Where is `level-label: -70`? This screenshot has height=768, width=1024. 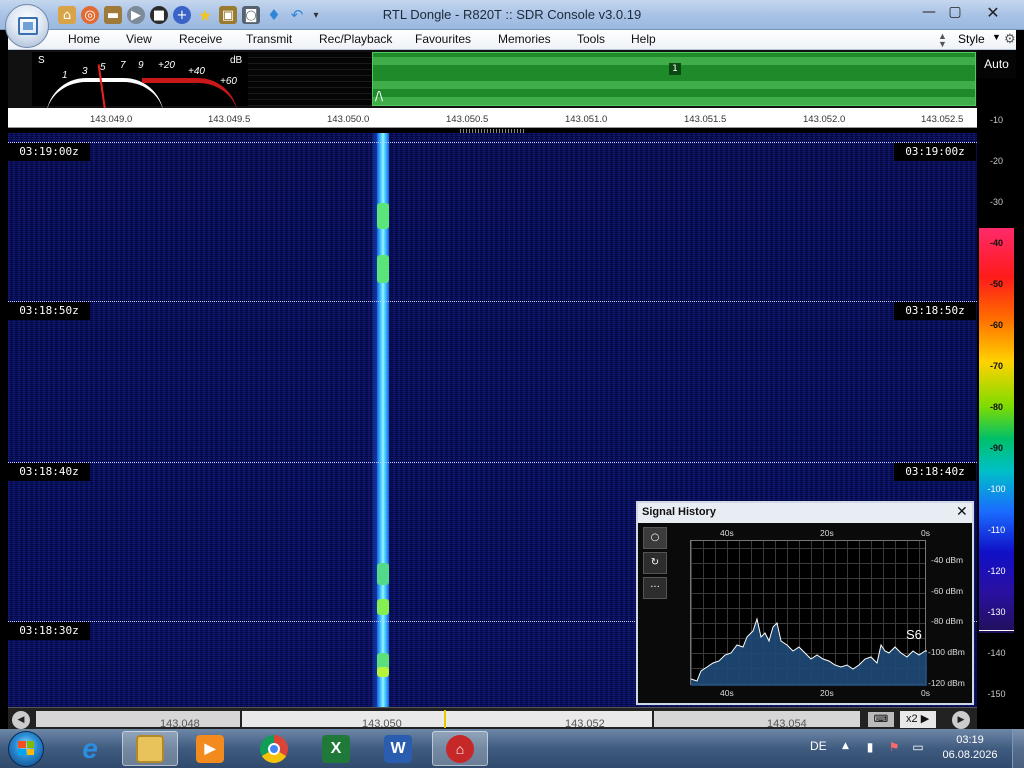 level-label: -70 is located at coordinates (996, 366).